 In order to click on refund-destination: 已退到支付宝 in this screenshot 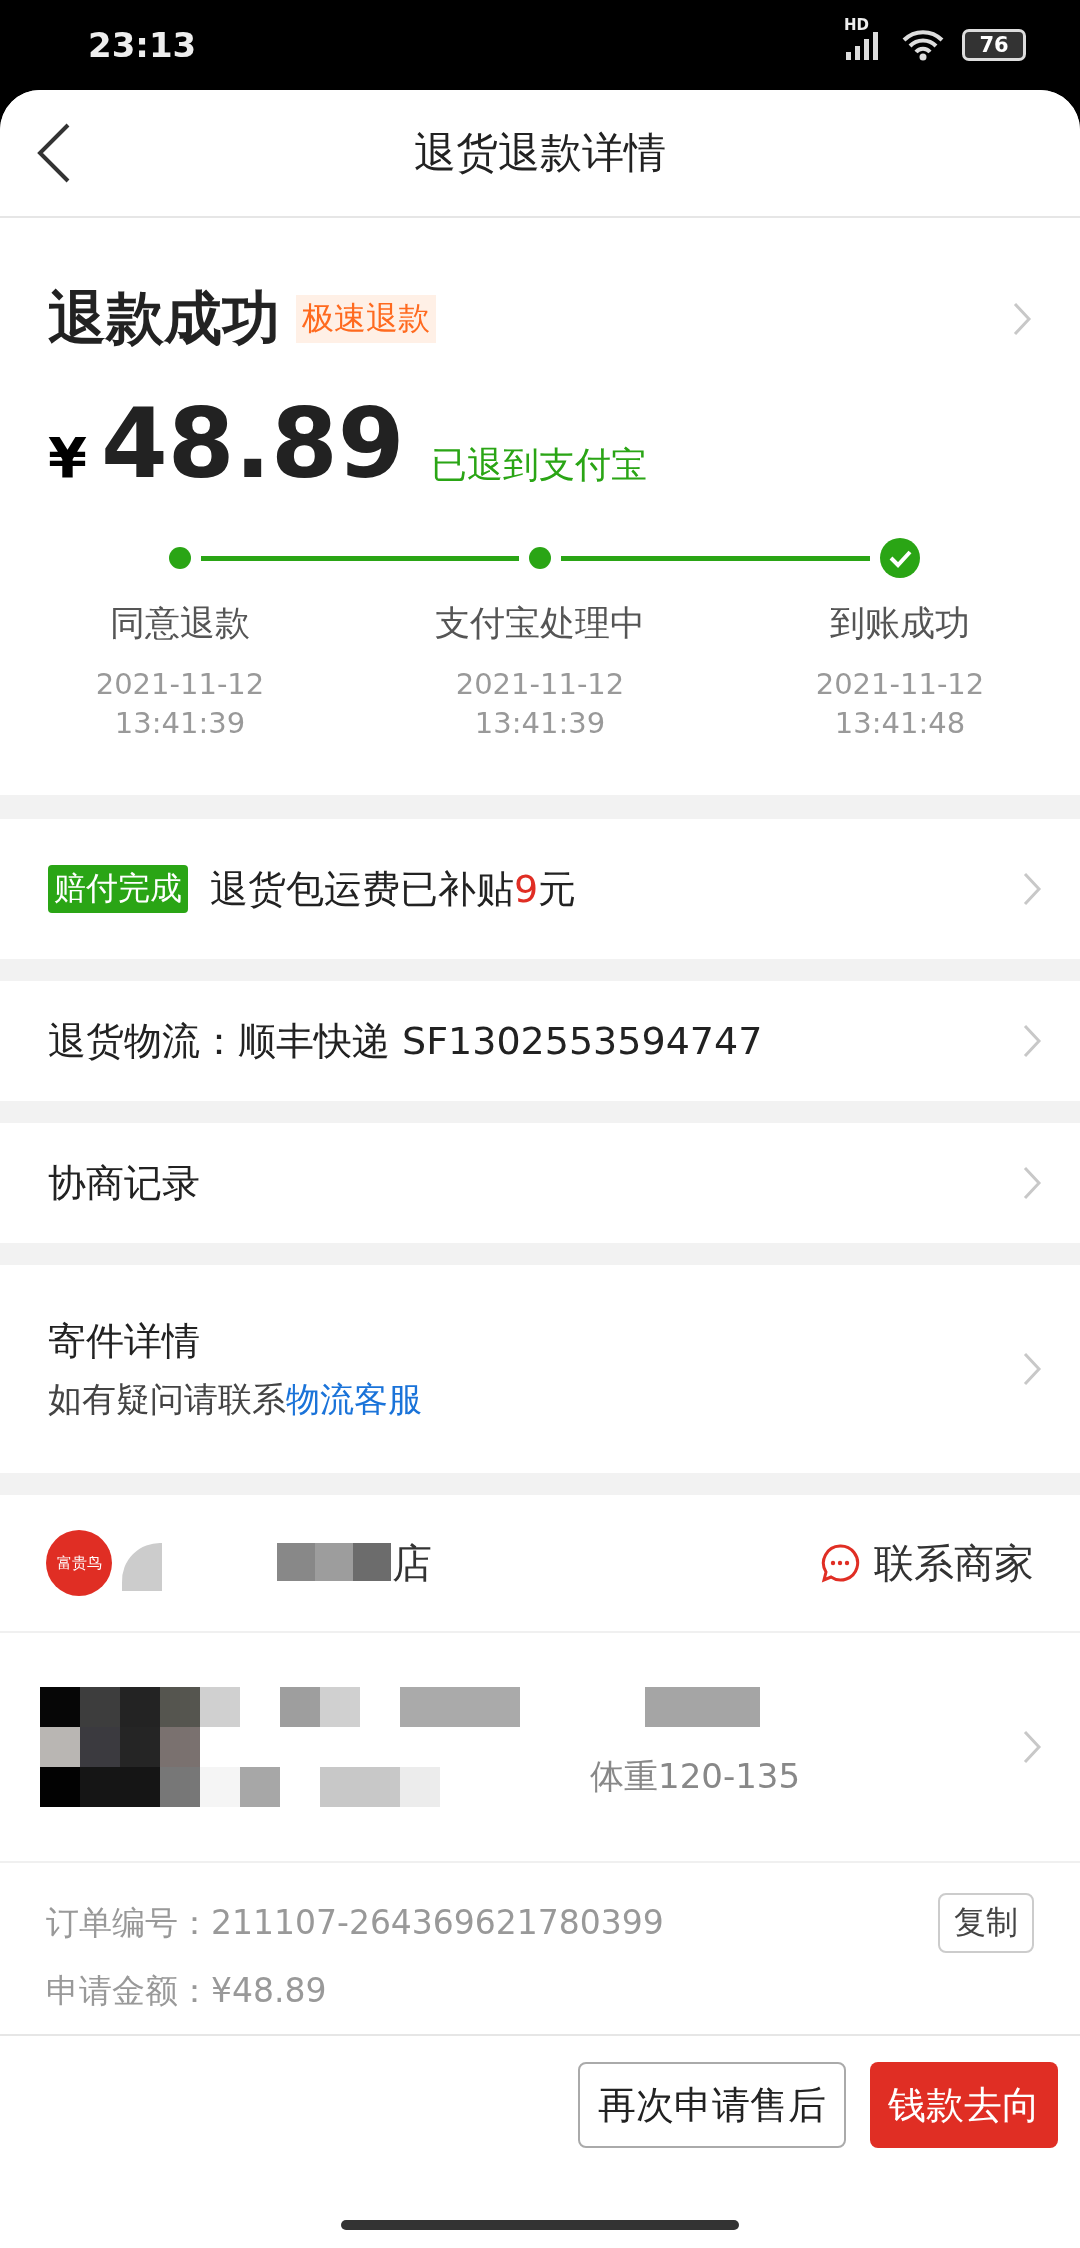, I will do `click(538, 465)`.